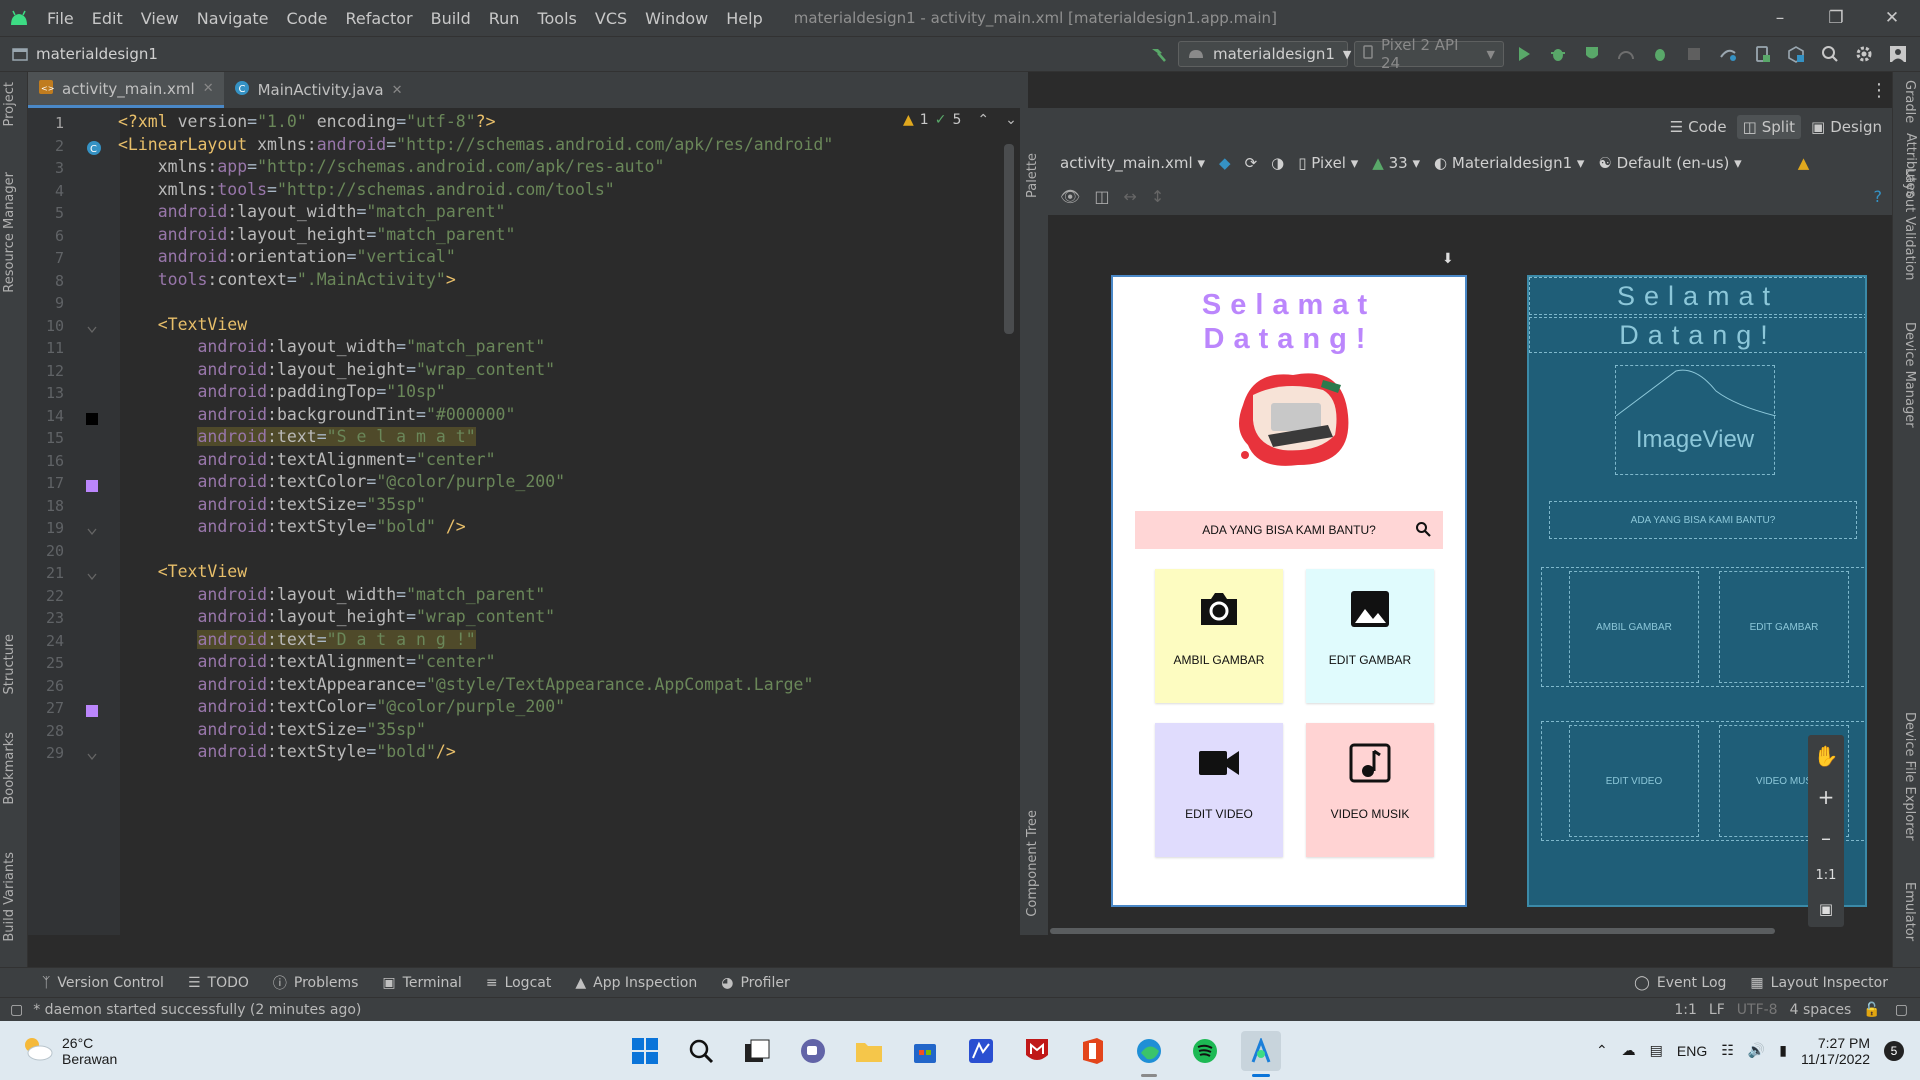  I want to click on line-number: 3, so click(46, 168).